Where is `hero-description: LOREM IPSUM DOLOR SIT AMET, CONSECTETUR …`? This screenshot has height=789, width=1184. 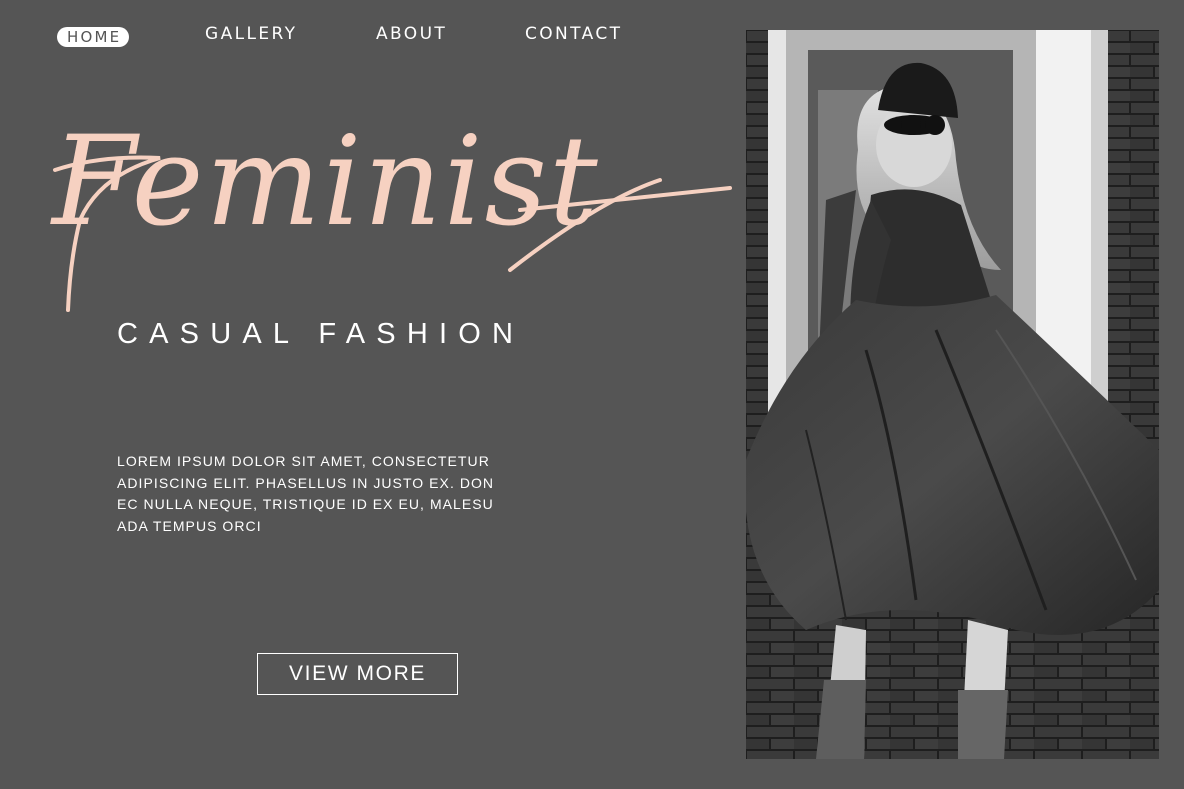
hero-description: LOREM IPSUM DOLOR SIT AMET, CONSECTETUR … is located at coordinates (347, 494).